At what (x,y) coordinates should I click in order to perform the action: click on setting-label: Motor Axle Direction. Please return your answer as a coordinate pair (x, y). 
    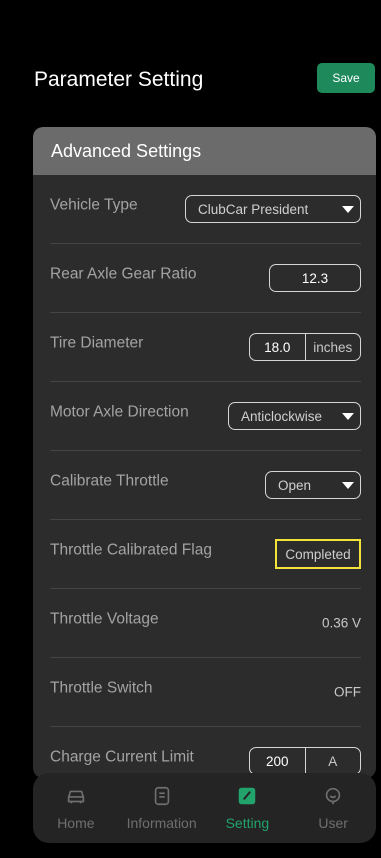
    Looking at the image, I should click on (119, 412).